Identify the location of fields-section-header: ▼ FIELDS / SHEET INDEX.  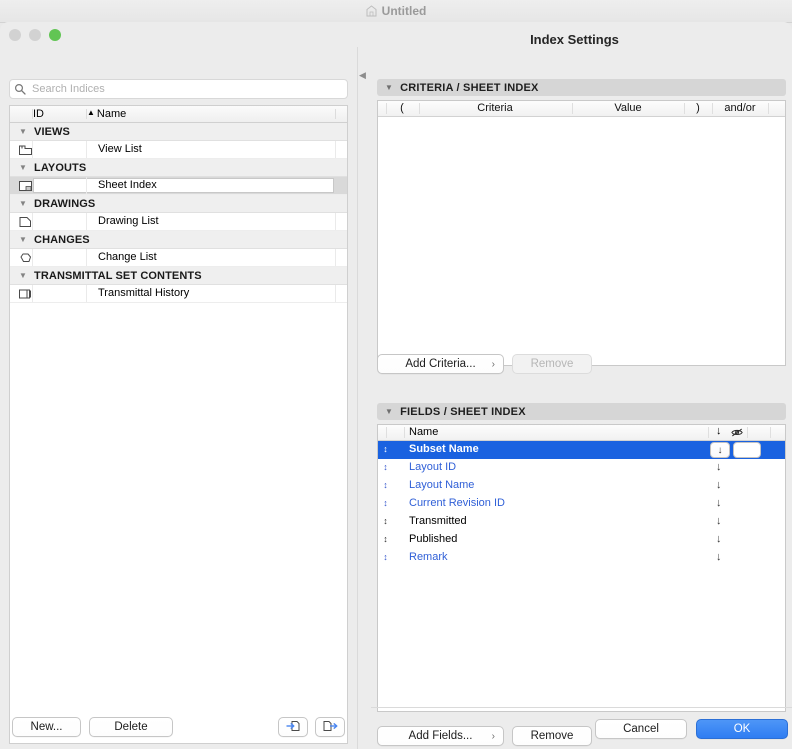
(581, 411).